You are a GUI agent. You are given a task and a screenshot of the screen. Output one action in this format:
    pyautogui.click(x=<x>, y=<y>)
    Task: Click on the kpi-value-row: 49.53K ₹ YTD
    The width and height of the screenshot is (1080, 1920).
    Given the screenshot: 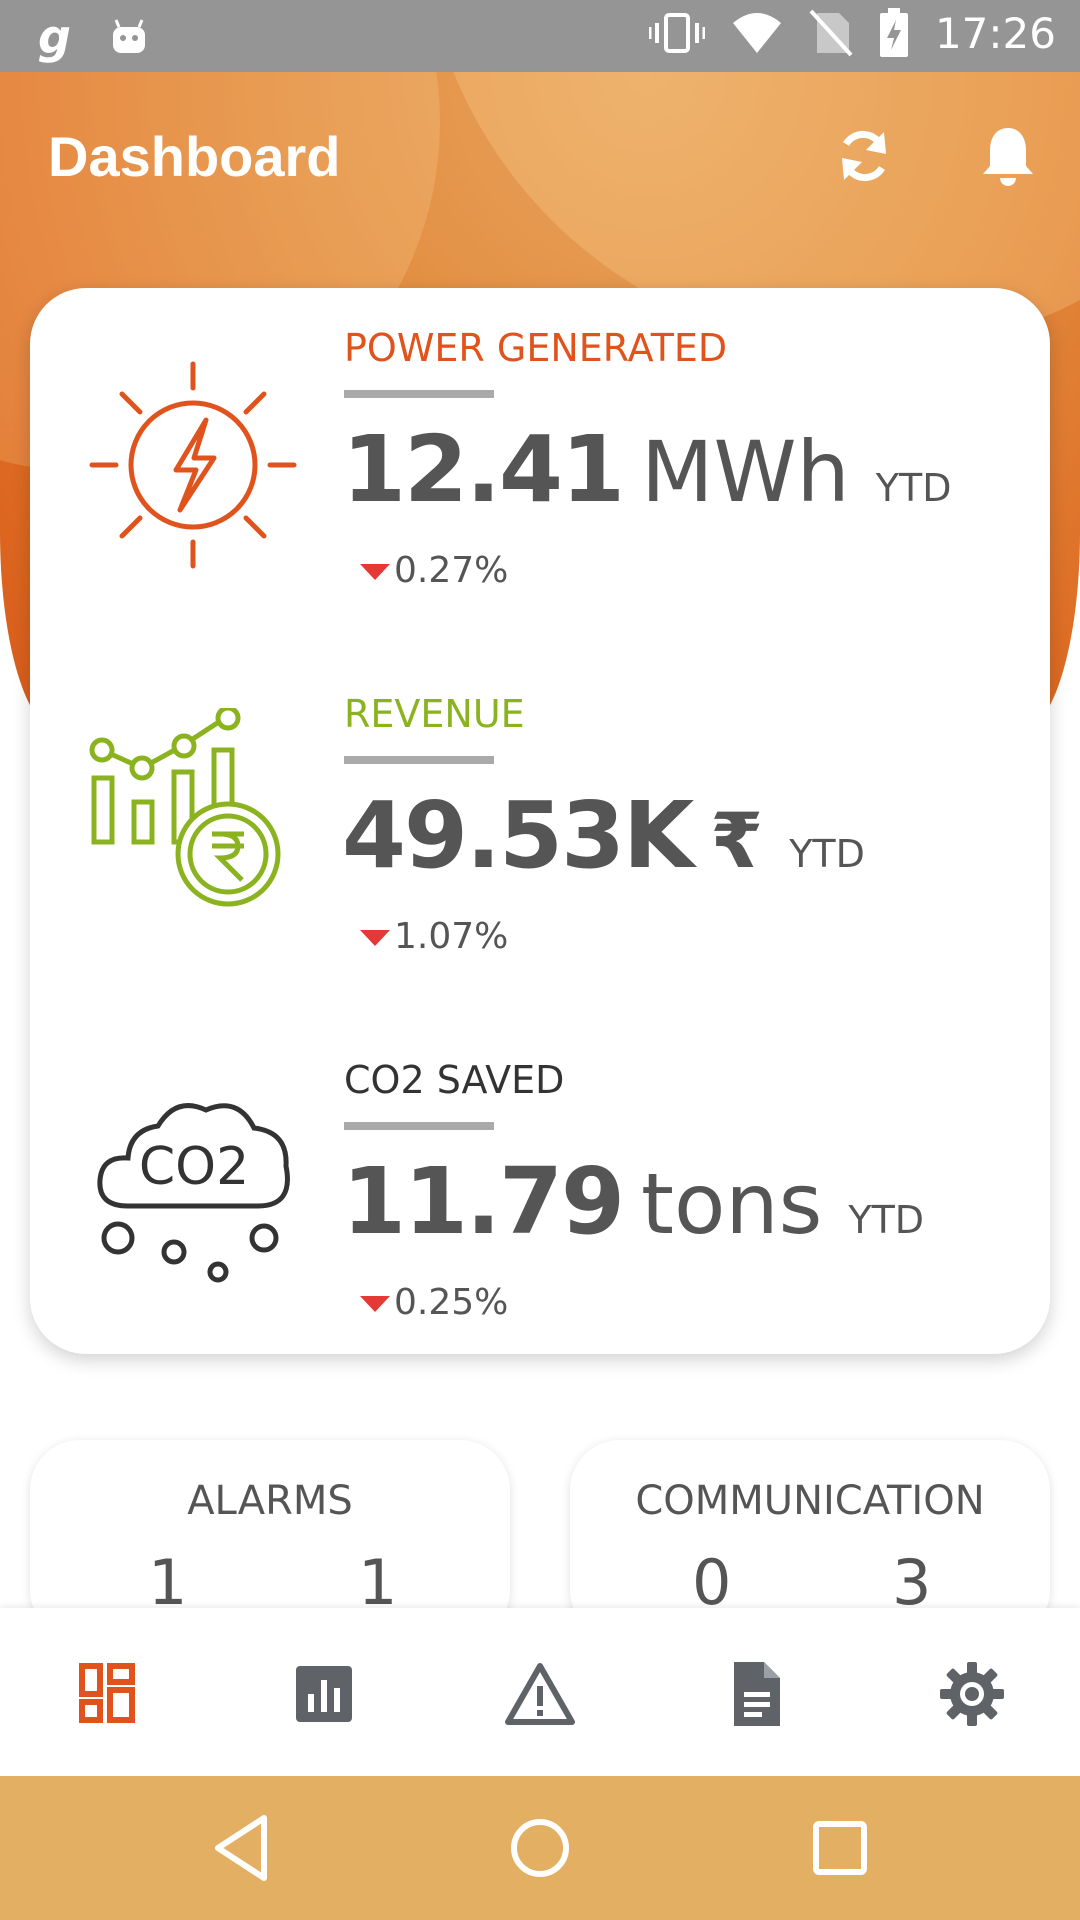 What is the action you would take?
    pyautogui.click(x=603, y=835)
    